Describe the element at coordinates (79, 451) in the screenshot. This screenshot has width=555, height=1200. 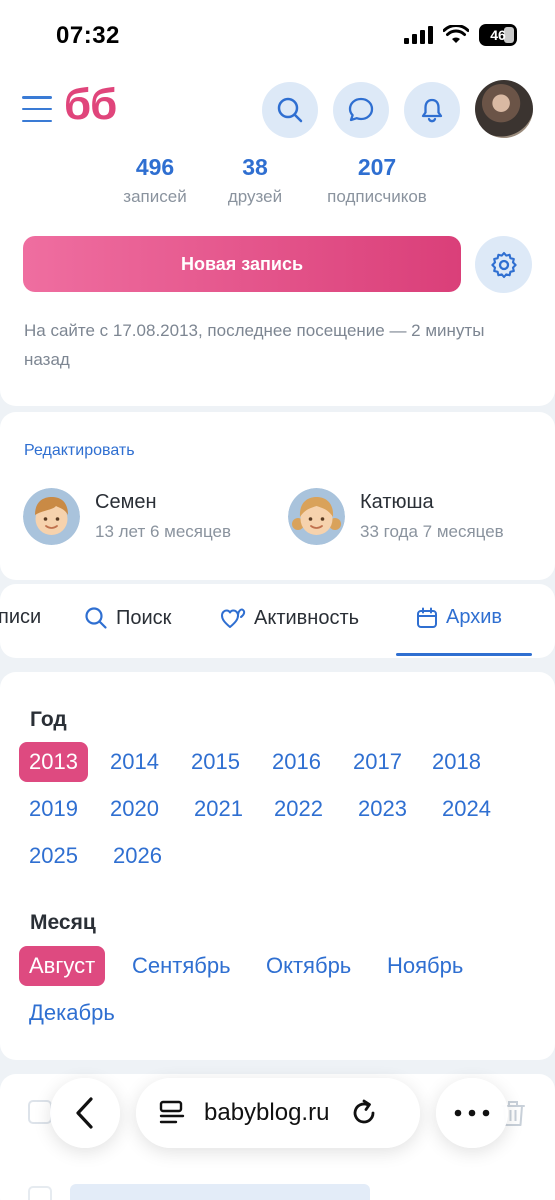
I see `edit-children-link: Редактировать` at that location.